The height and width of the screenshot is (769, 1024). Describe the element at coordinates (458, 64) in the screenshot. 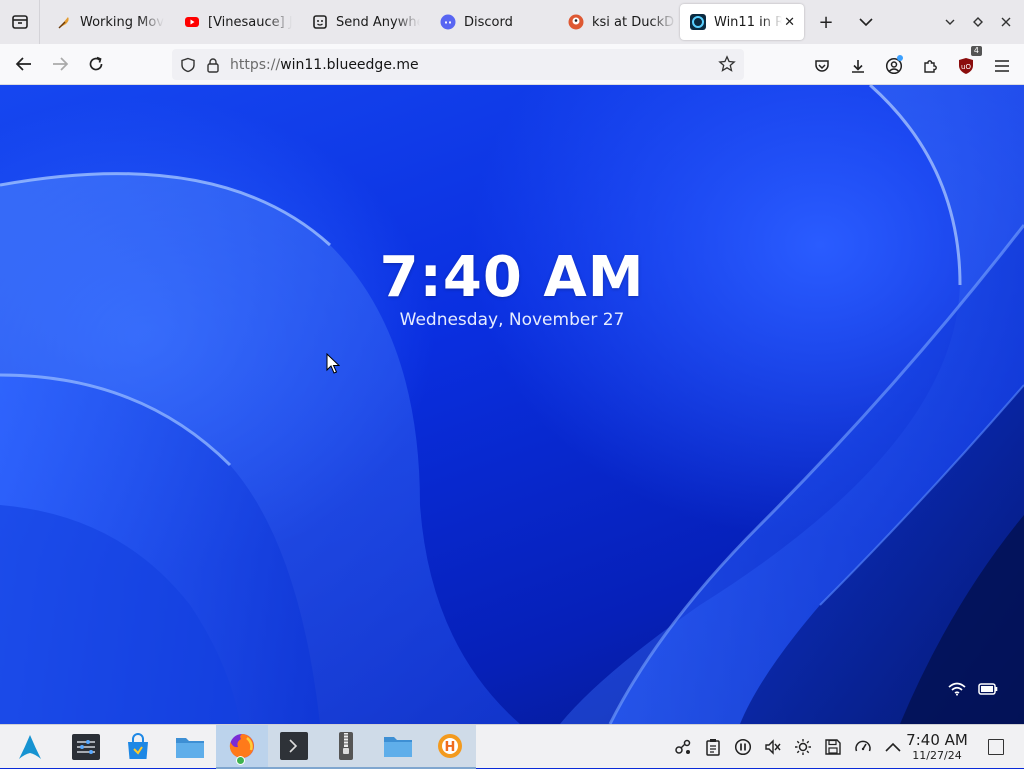

I see `url-bar: https://win11.blueedge.me` at that location.